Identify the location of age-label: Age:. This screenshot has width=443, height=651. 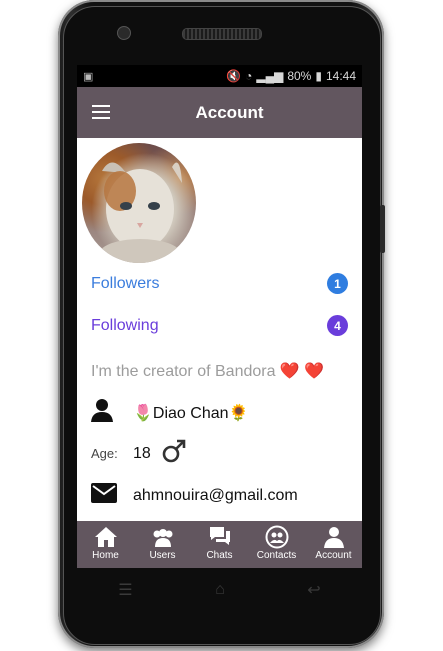
(104, 453).